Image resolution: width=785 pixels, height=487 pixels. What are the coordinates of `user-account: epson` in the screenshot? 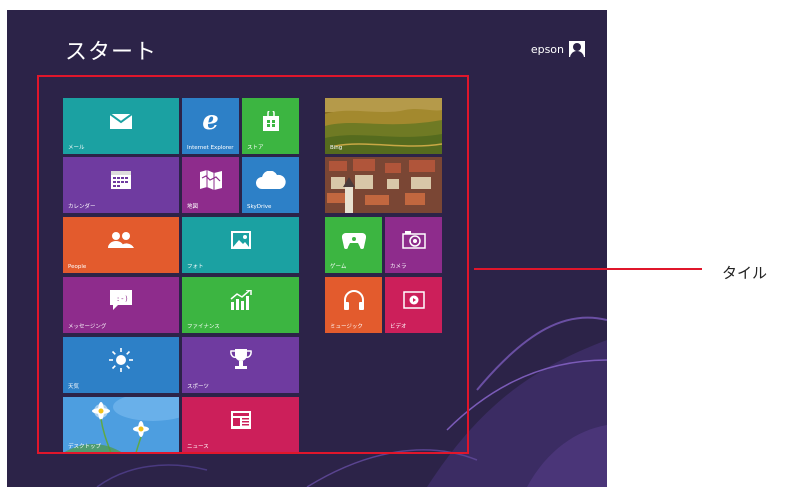 It's located at (558, 49).